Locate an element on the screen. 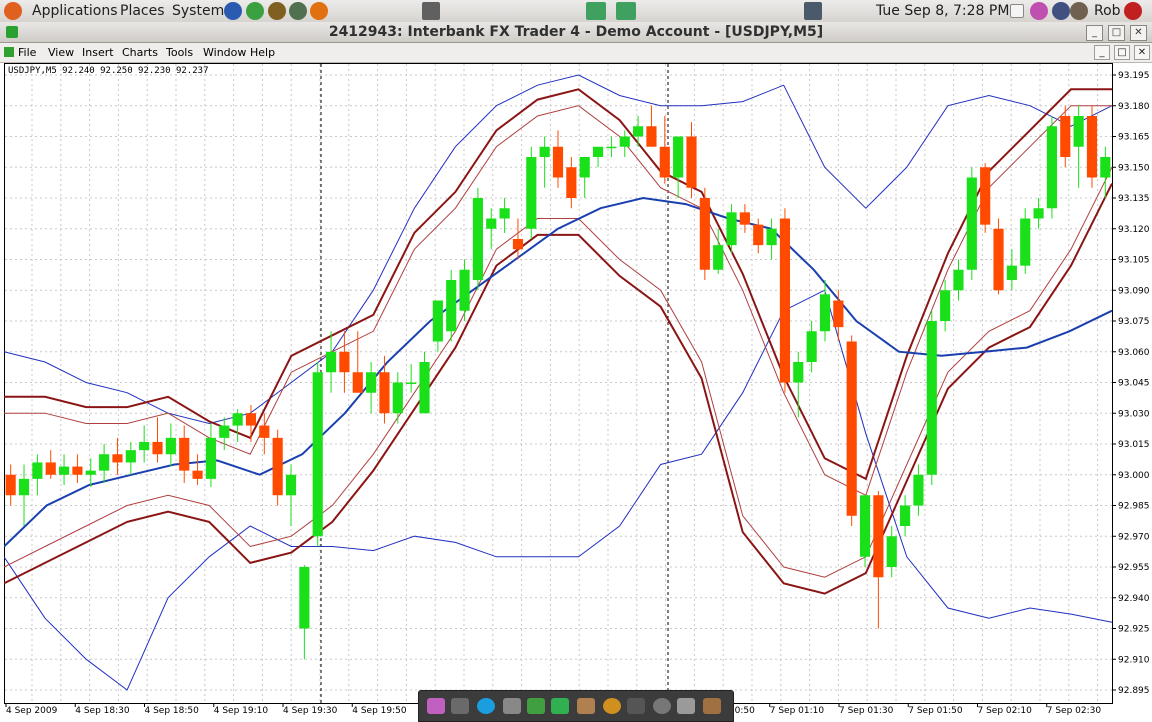  skype-icon is located at coordinates (486, 706).